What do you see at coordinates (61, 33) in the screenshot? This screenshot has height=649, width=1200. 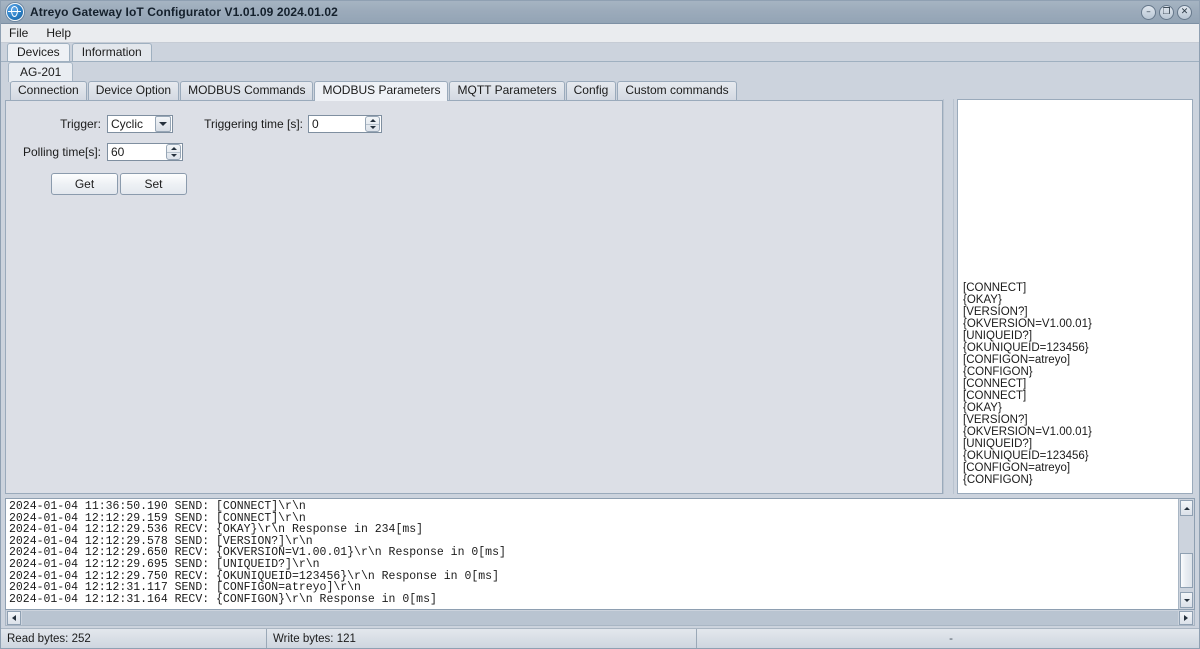 I see `menu-item-help: Help` at bounding box center [61, 33].